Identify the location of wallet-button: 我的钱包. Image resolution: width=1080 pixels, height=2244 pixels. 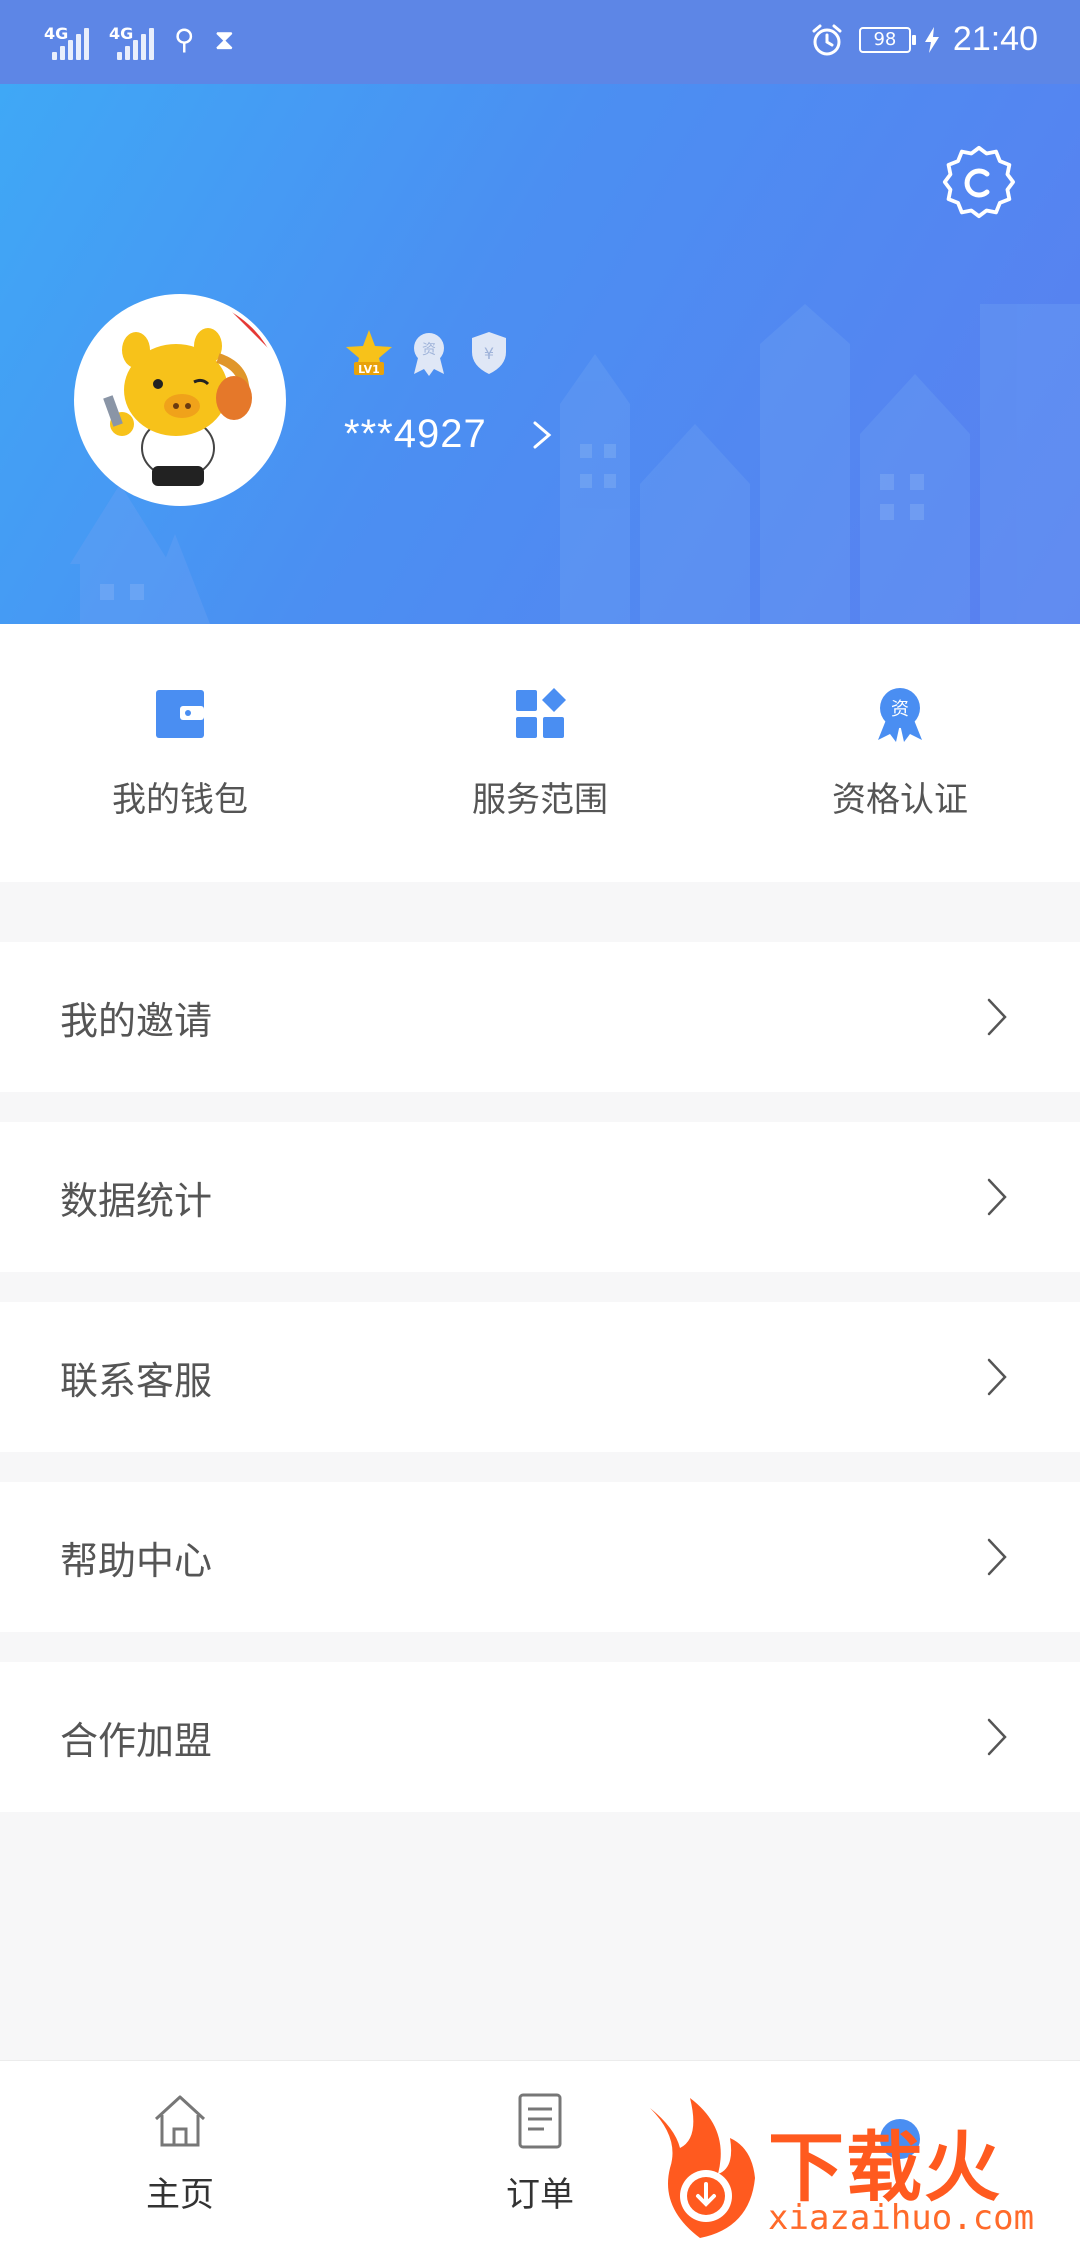
(180, 753).